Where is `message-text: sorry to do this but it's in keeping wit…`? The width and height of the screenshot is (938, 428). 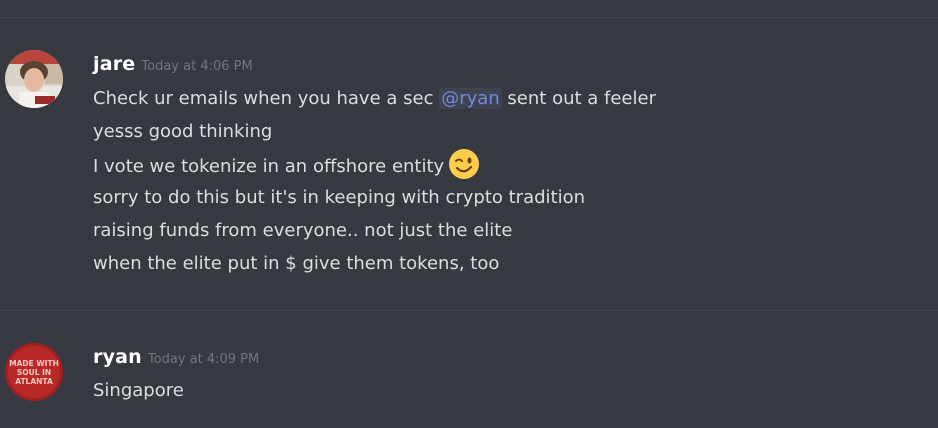 message-text: sorry to do this but it's in keeping wit… is located at coordinates (339, 197).